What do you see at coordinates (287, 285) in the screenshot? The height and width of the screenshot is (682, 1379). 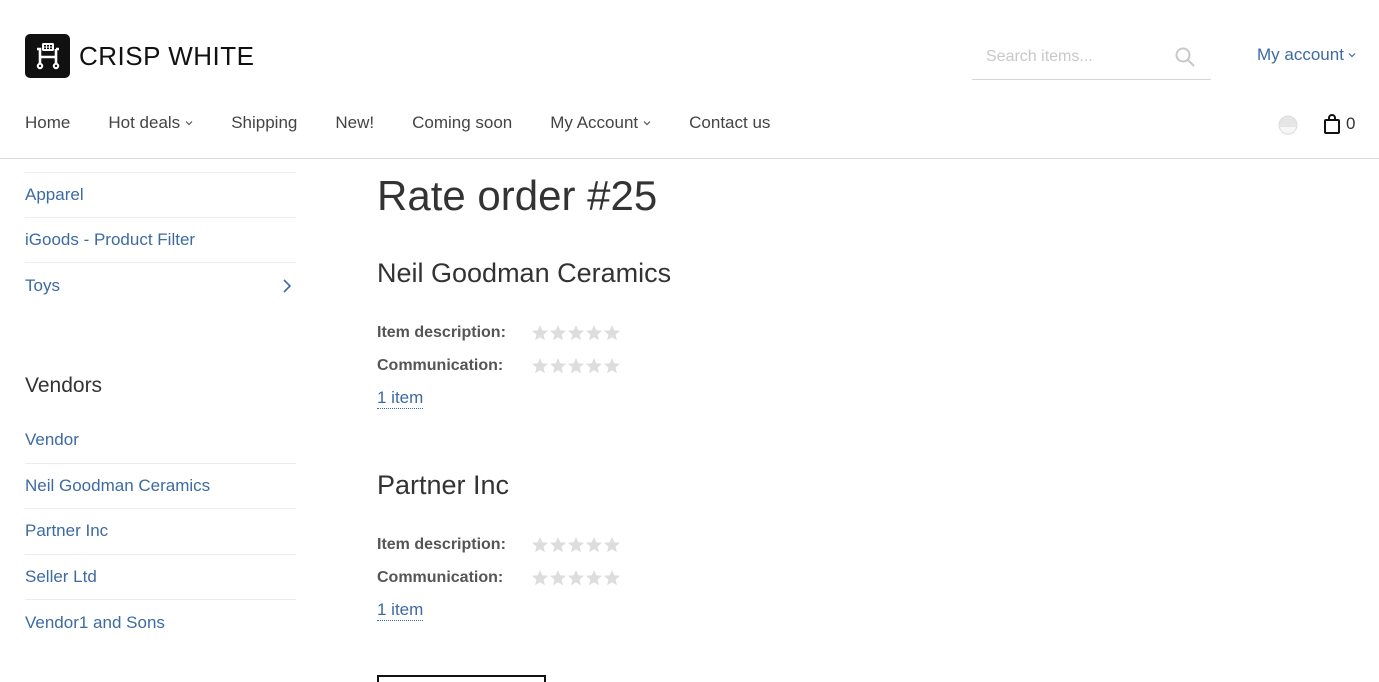 I see `chevron-right-icon` at bounding box center [287, 285].